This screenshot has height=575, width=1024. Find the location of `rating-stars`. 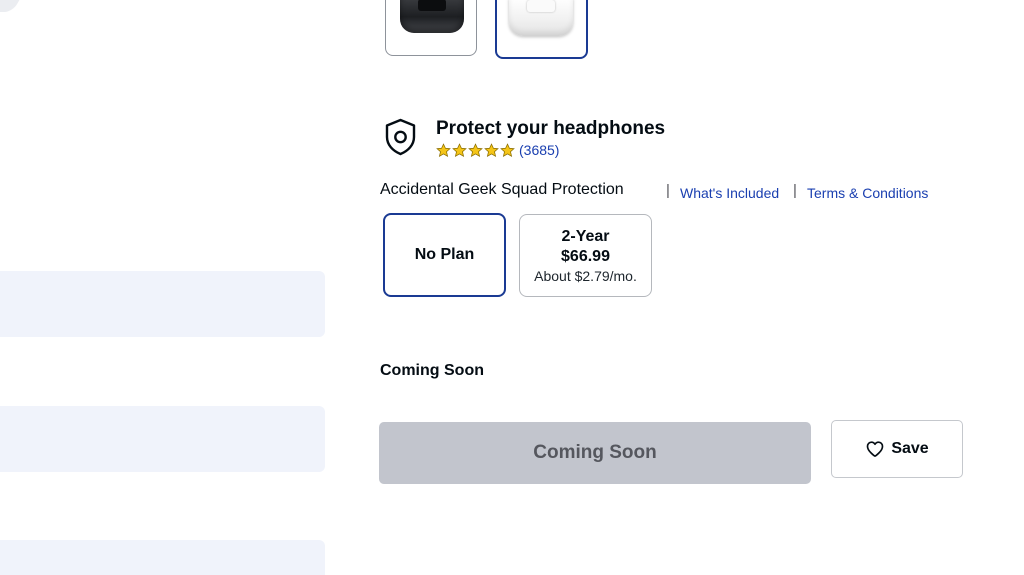

rating-stars is located at coordinates (476, 150).